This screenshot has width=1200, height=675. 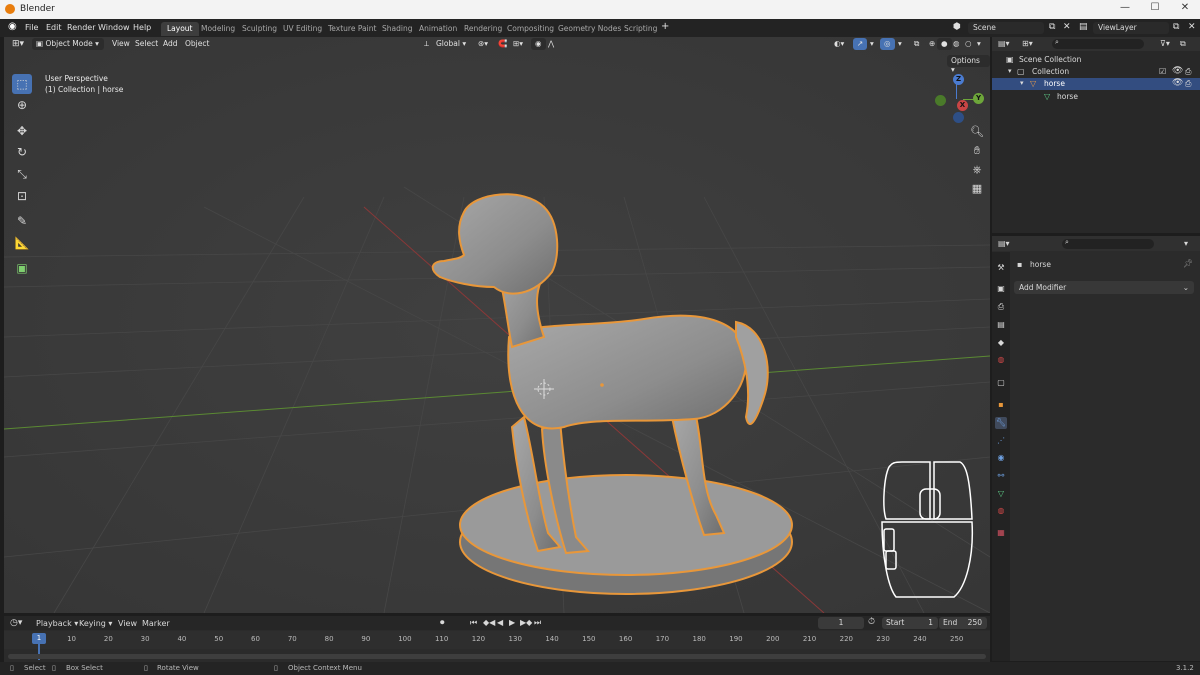 What do you see at coordinates (589, 29) in the screenshot?
I see `tab-geometry-nodes: Geometry Nodes` at bounding box center [589, 29].